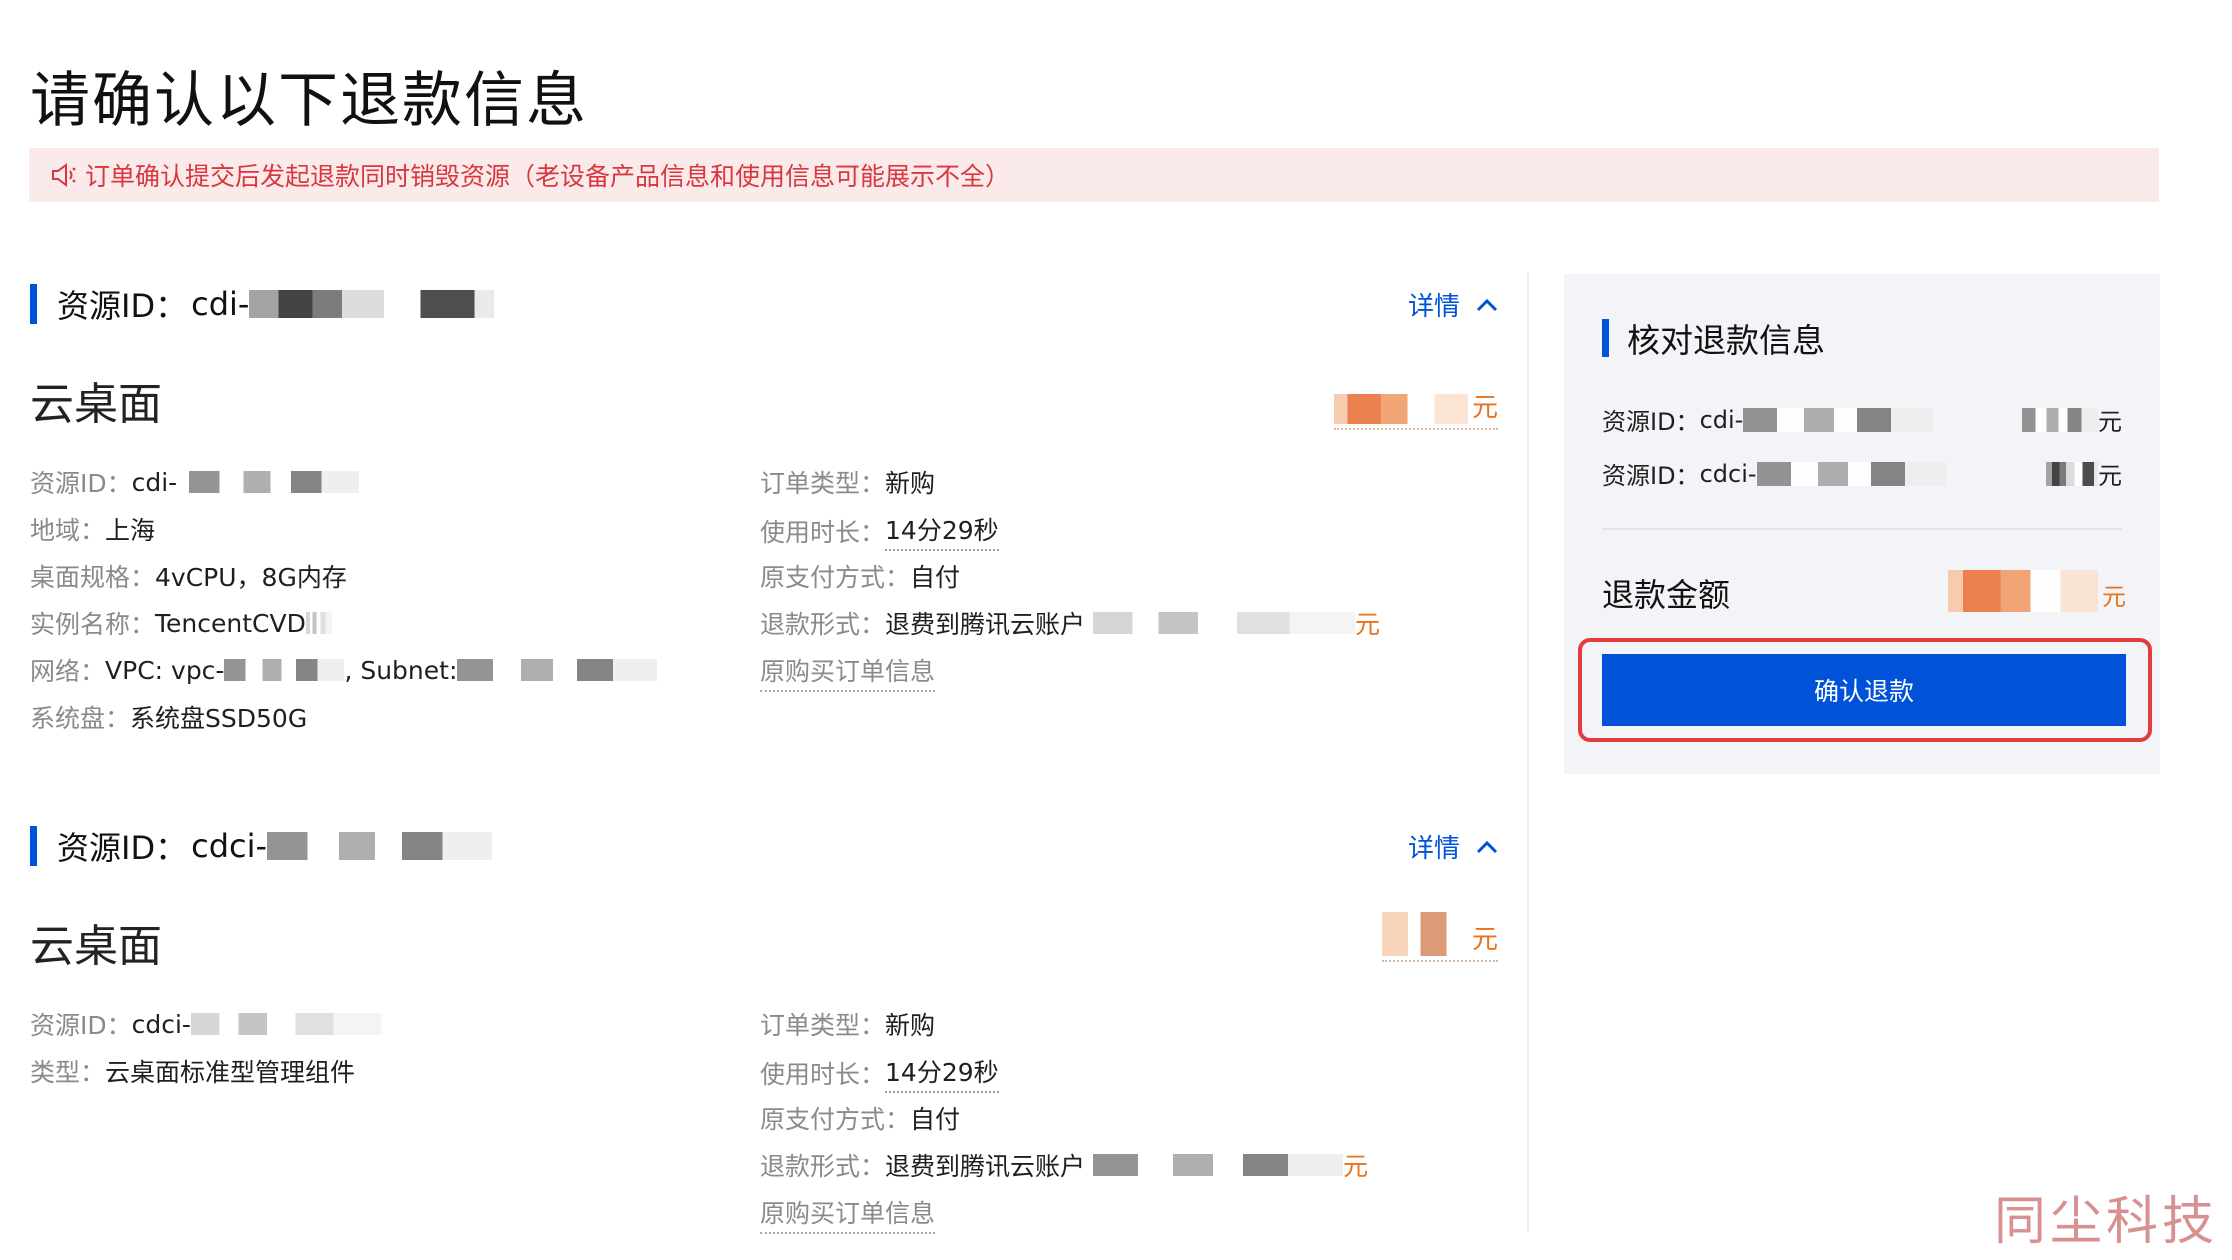  Describe the element at coordinates (68, 1072) in the screenshot. I see `kv-key: 类型：` at that location.